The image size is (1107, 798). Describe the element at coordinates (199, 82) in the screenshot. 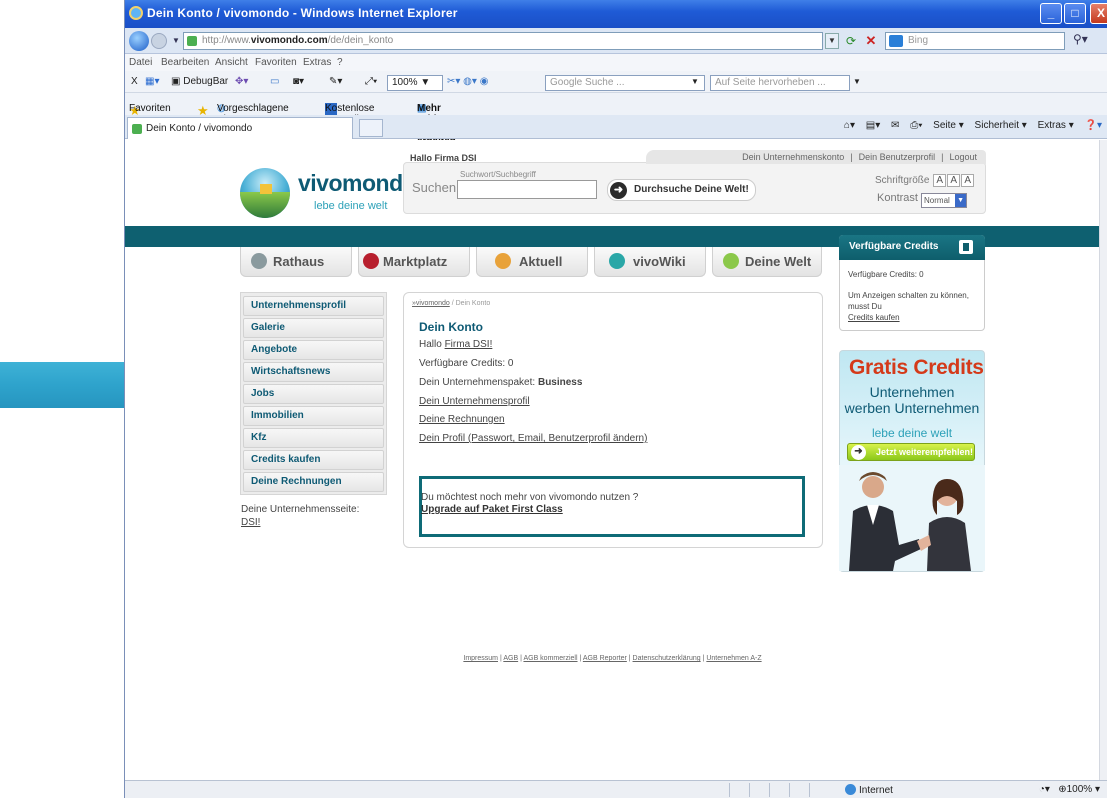

I see `debugbar-button: ▣ DebugBar` at that location.